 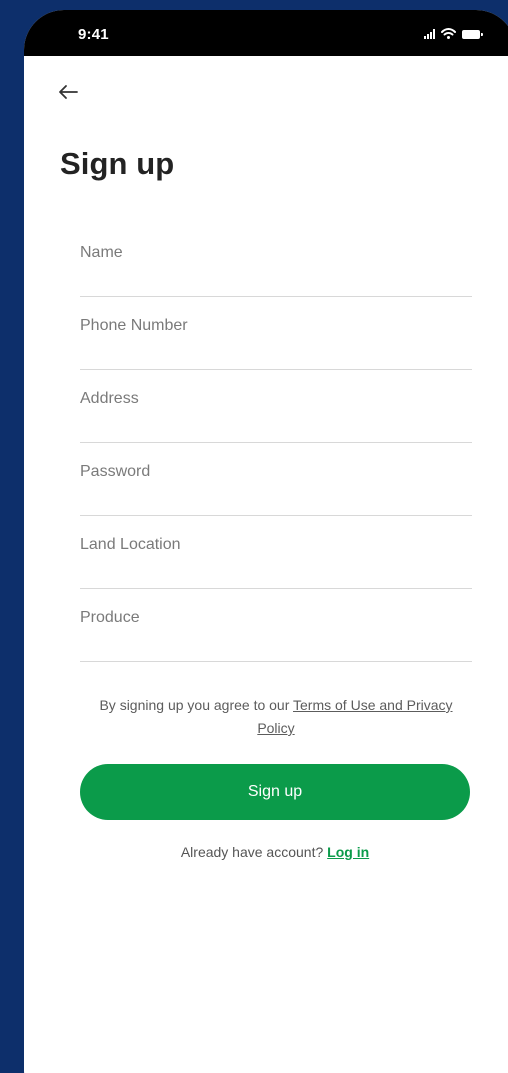 I want to click on login-prompt-row: Already have account? Log in, so click(x=275, y=852).